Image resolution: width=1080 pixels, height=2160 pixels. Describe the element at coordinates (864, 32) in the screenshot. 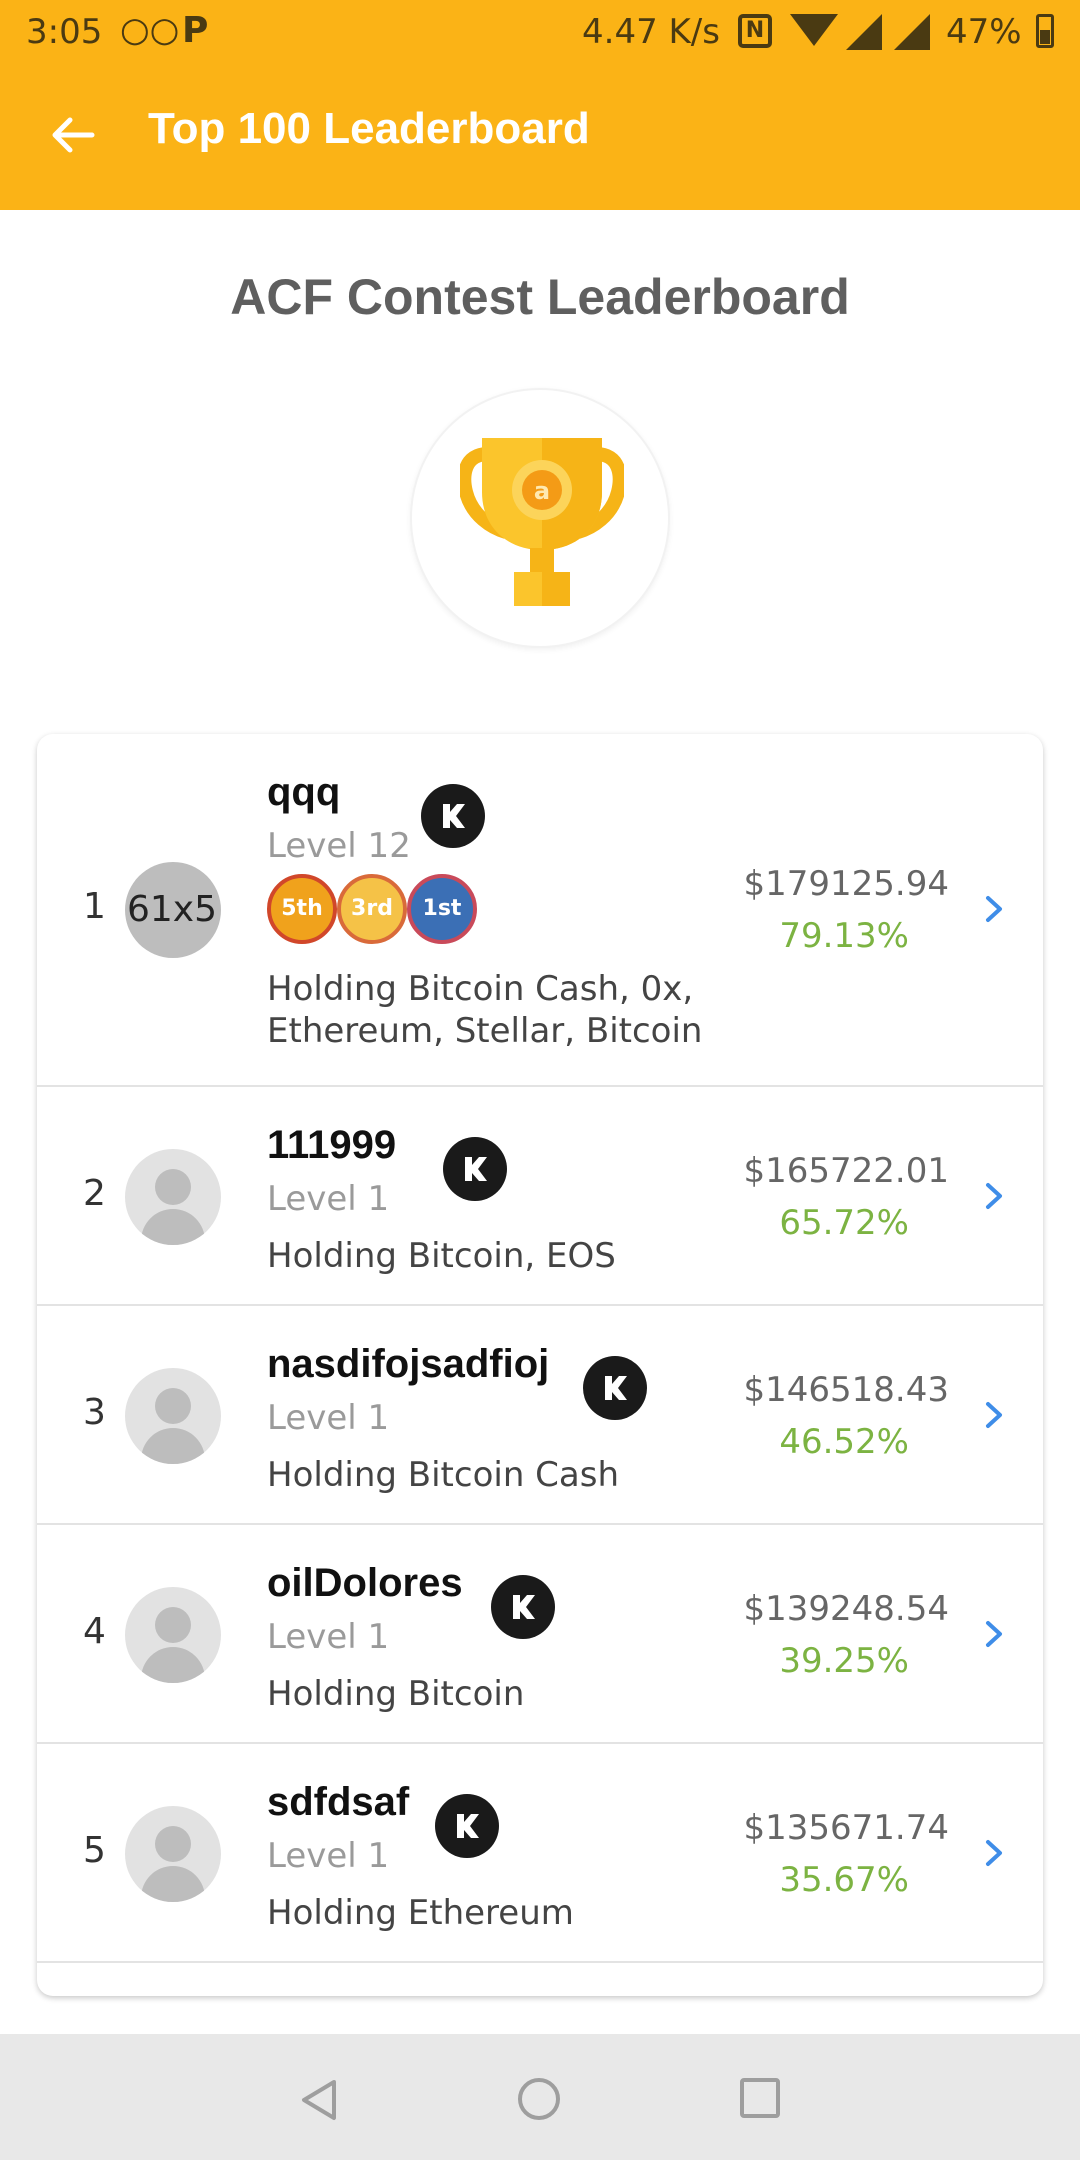

I see `signal-icon` at that location.